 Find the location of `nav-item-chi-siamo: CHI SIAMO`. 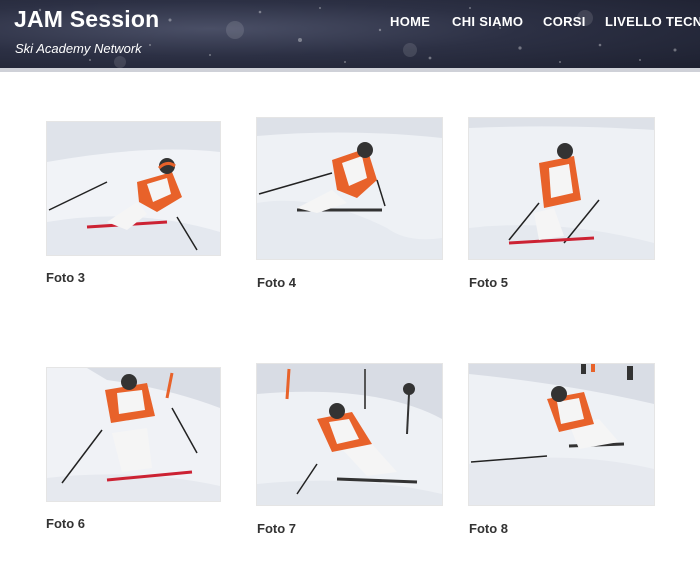

nav-item-chi-siamo: CHI SIAMO is located at coordinates (487, 21).